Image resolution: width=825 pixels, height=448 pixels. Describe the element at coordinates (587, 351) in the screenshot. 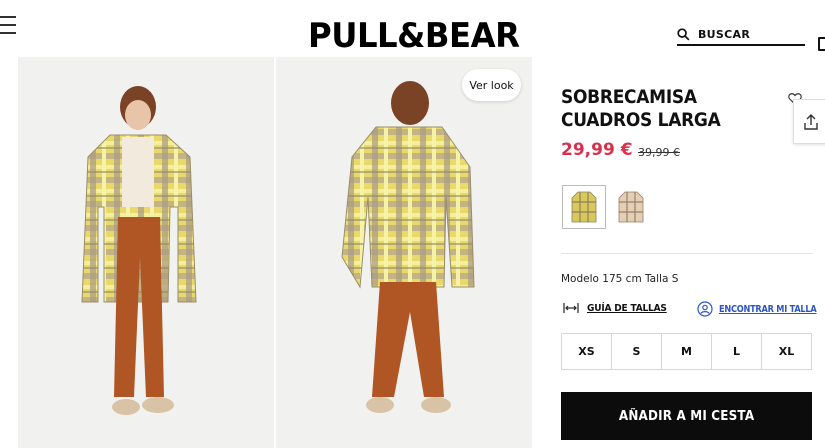

I see `size-option-xs: XS` at that location.